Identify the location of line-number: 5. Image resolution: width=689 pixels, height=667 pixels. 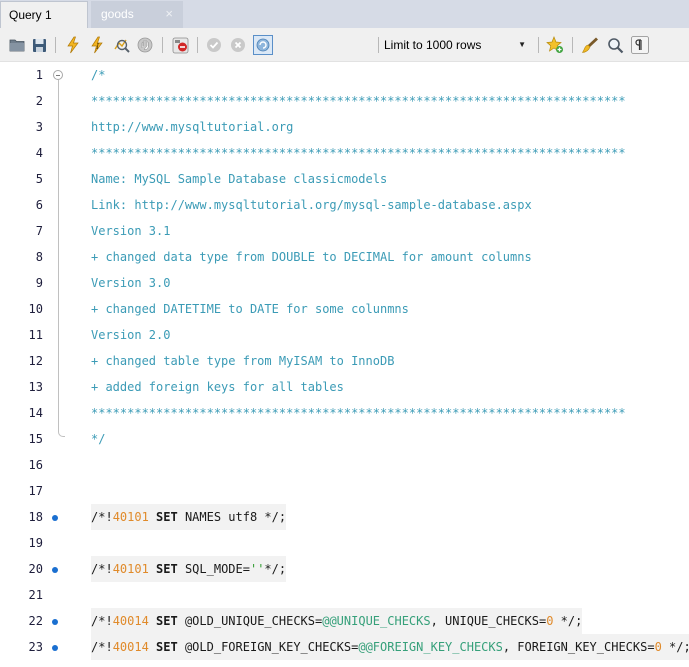
(39, 179).